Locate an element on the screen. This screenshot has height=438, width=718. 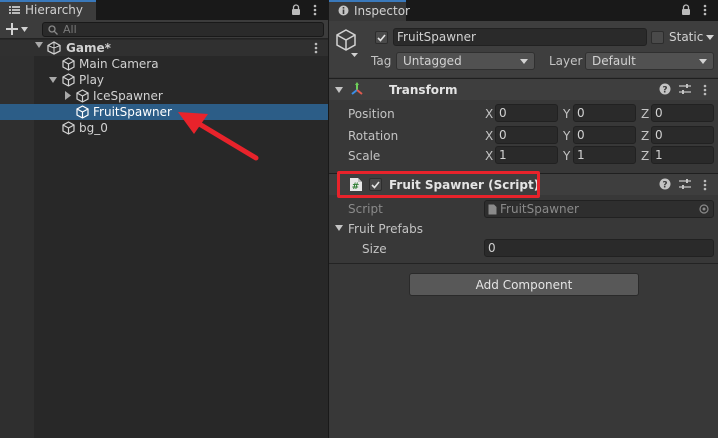
position-z-field: 0 is located at coordinates (682, 113).